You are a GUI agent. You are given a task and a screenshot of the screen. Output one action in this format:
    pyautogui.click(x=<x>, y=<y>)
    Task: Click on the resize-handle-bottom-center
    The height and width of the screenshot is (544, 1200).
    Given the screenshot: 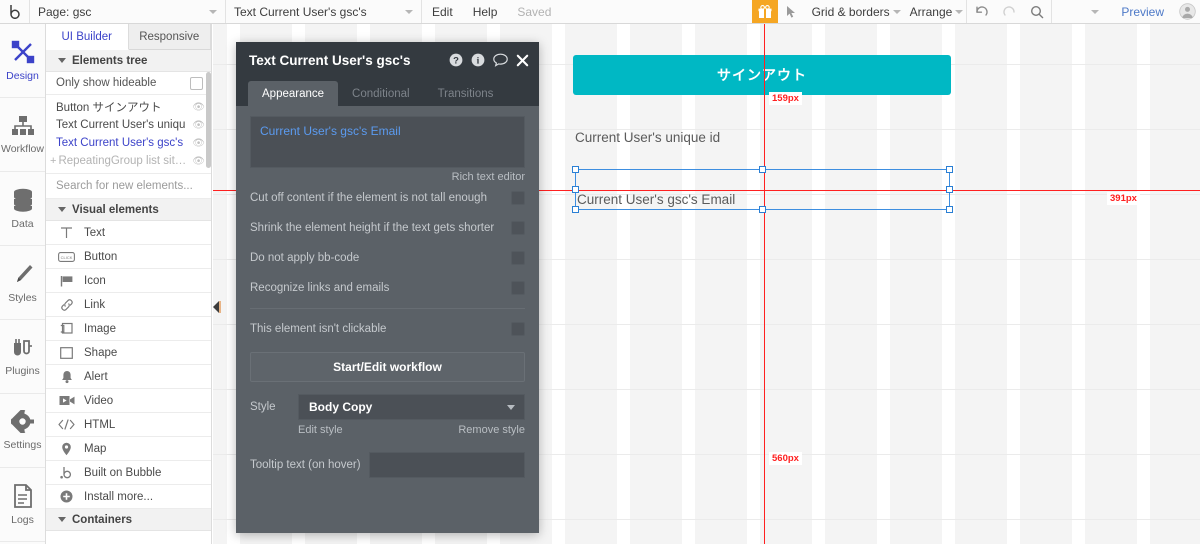 What is the action you would take?
    pyautogui.click(x=762, y=209)
    